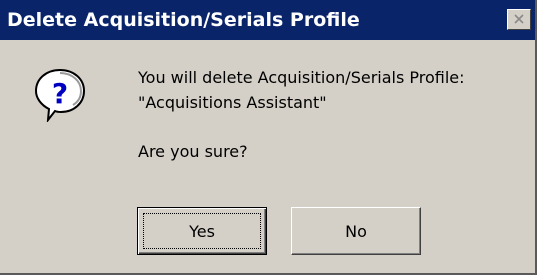 The width and height of the screenshot is (543, 280). Describe the element at coordinates (232, 102) in the screenshot. I see `message-line-2: "Acquisitions Assistant"` at that location.